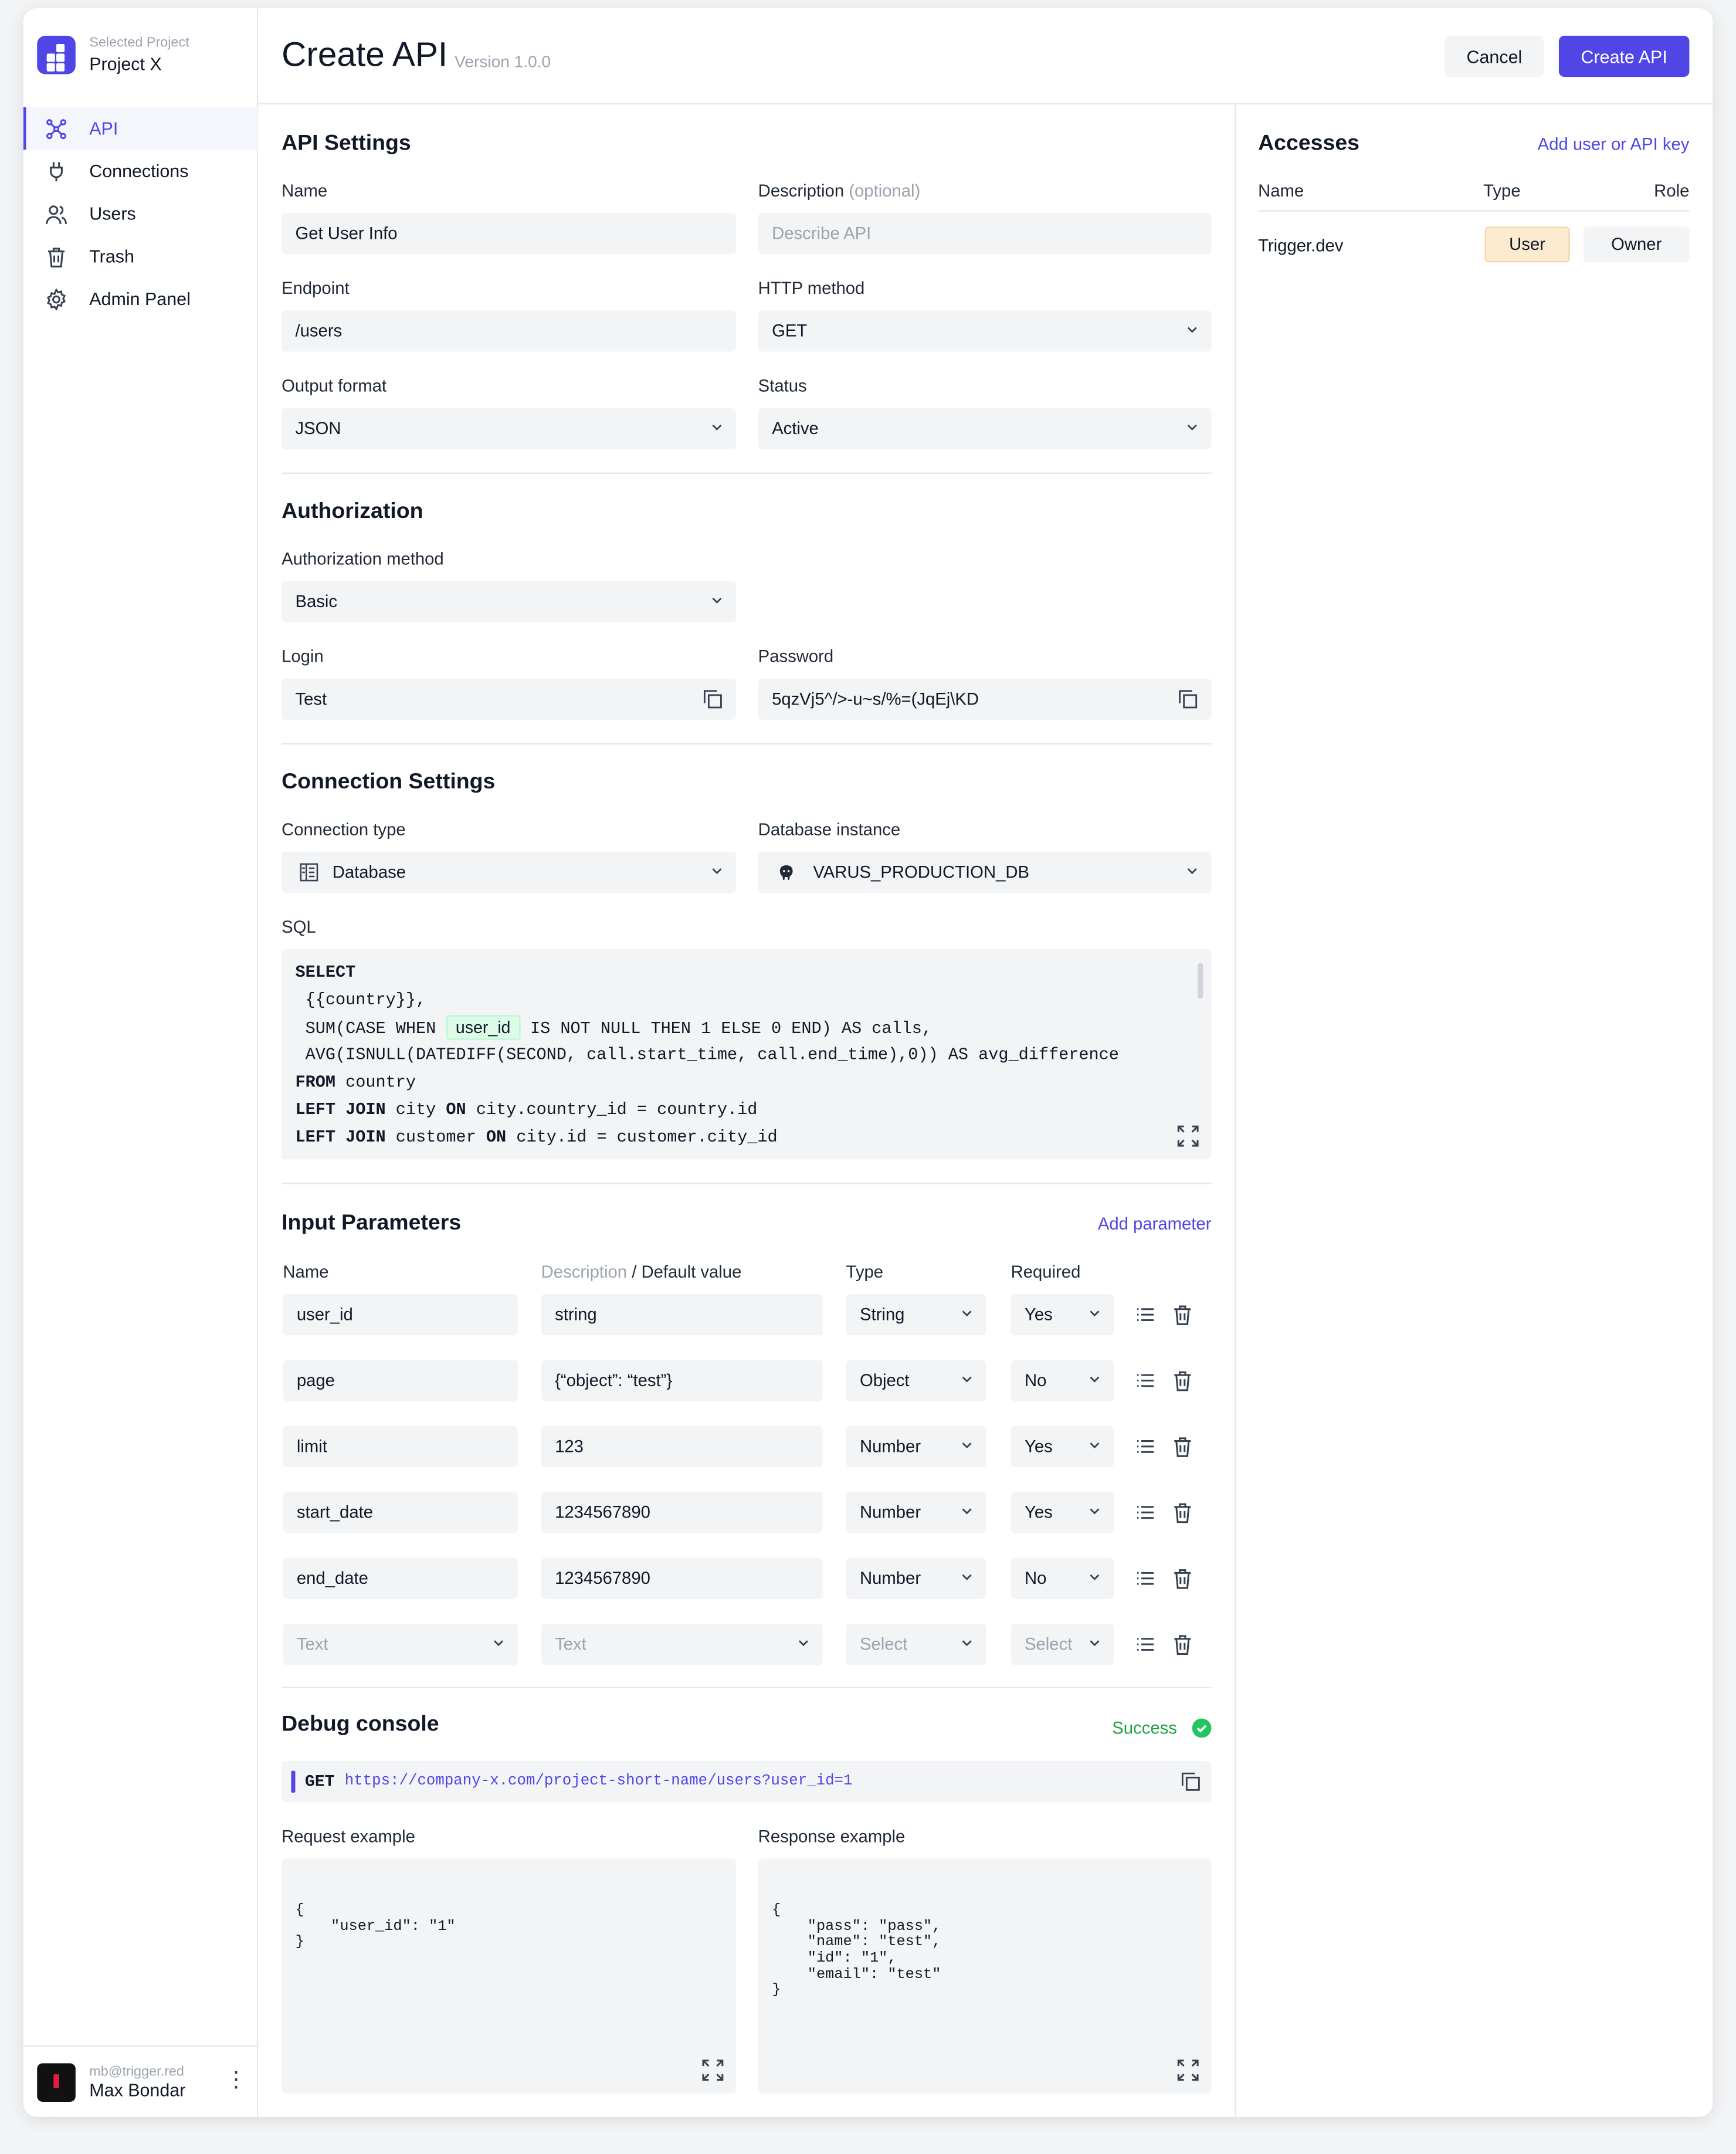 Image resolution: width=1736 pixels, height=2154 pixels. Describe the element at coordinates (299, 927) in the screenshot. I see `sql-label: SQL` at that location.